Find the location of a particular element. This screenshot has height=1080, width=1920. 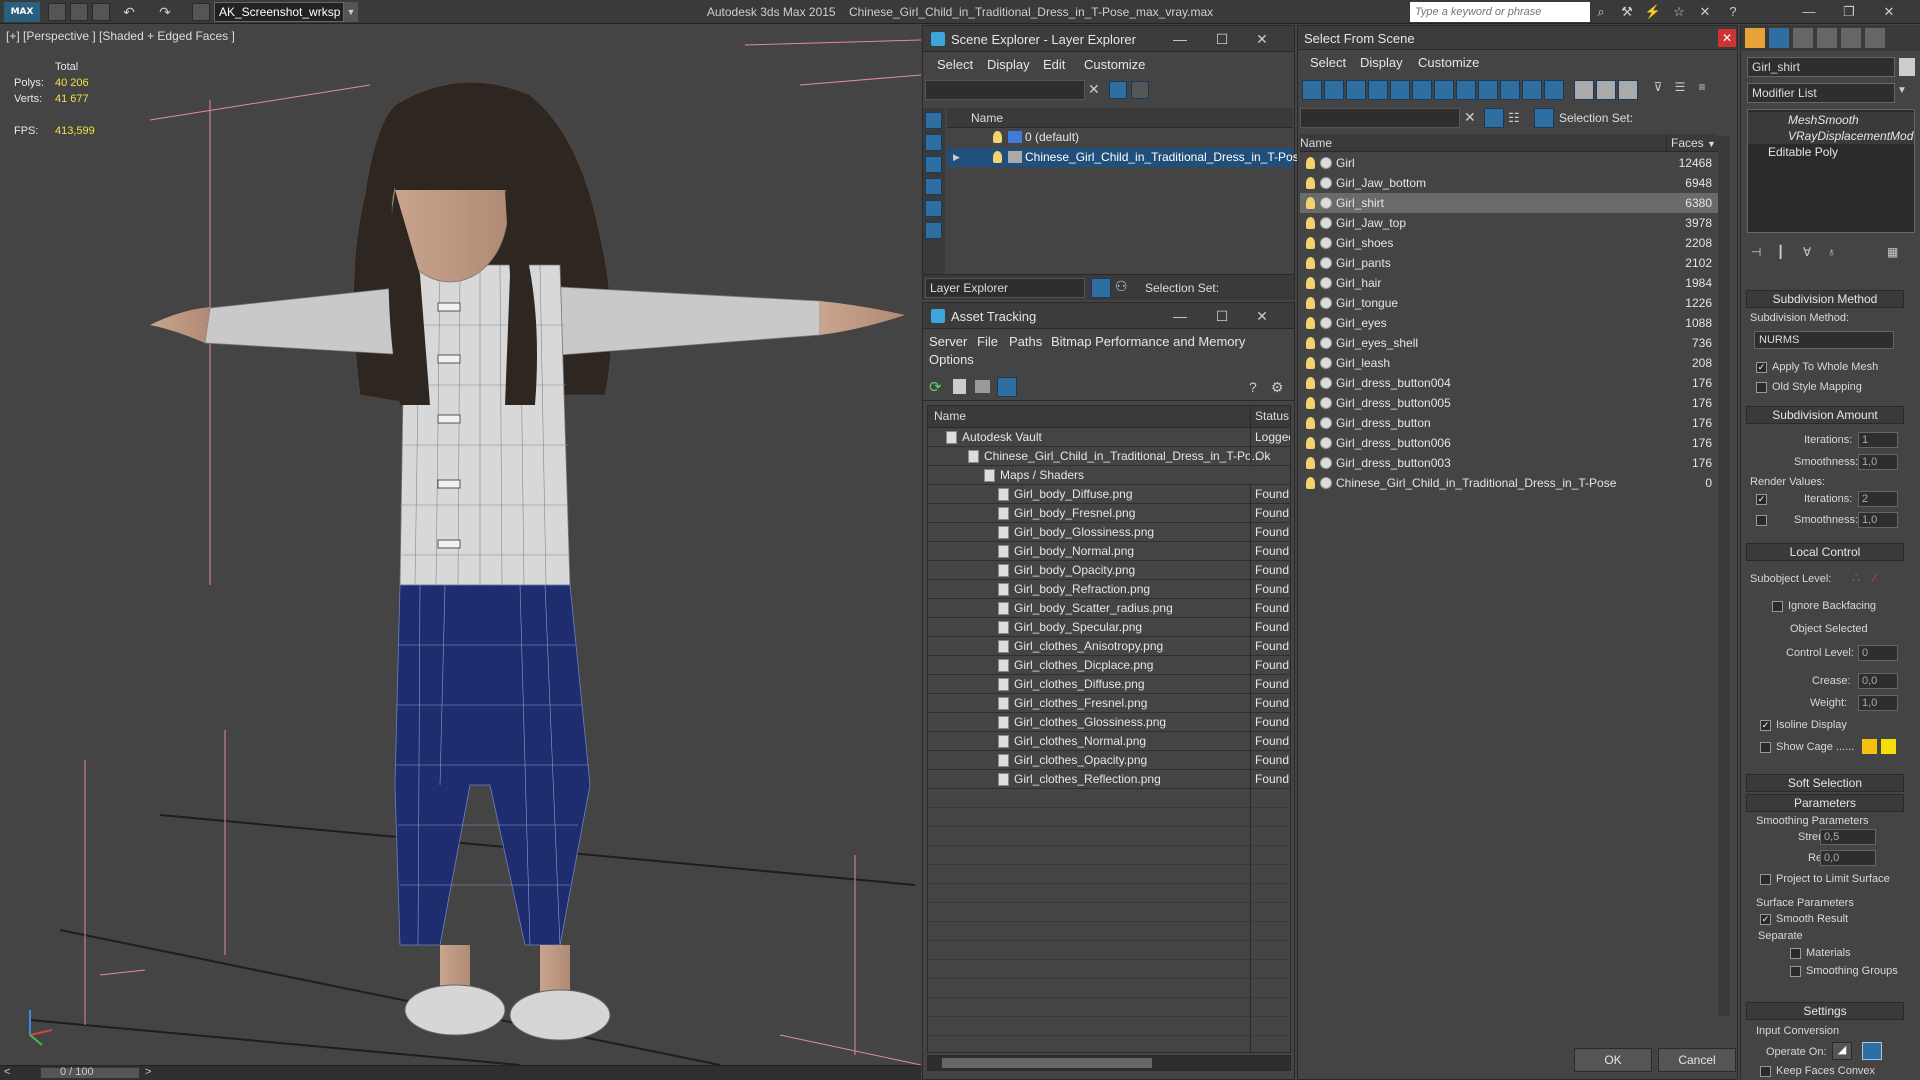

render-iterations-checkbox: ✓ is located at coordinates (1761, 499).